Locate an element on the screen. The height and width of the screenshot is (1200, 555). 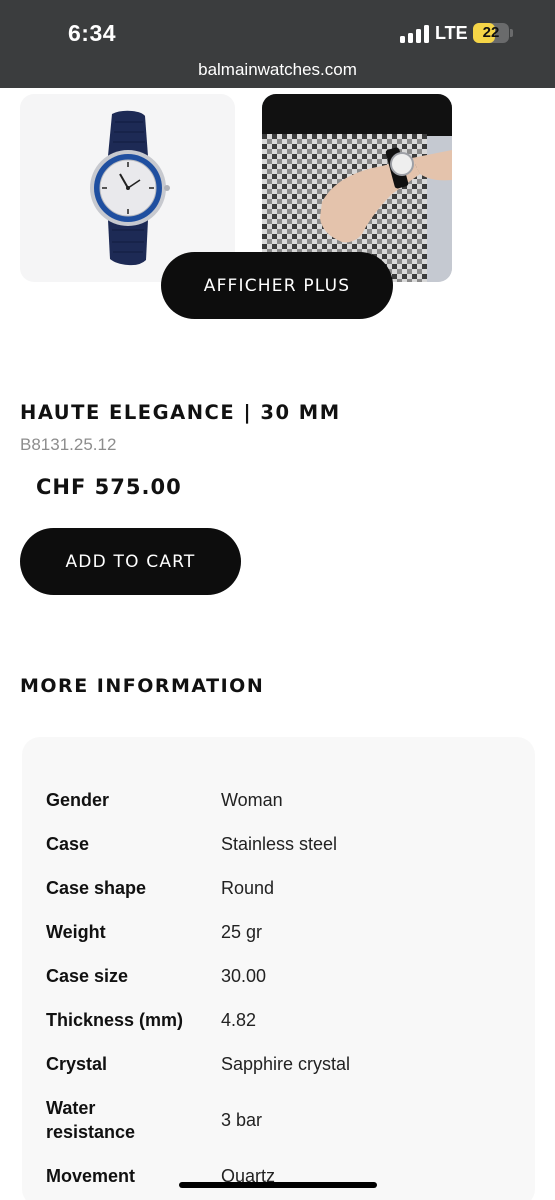
spec-label: Case shape is located at coordinates (96, 888).